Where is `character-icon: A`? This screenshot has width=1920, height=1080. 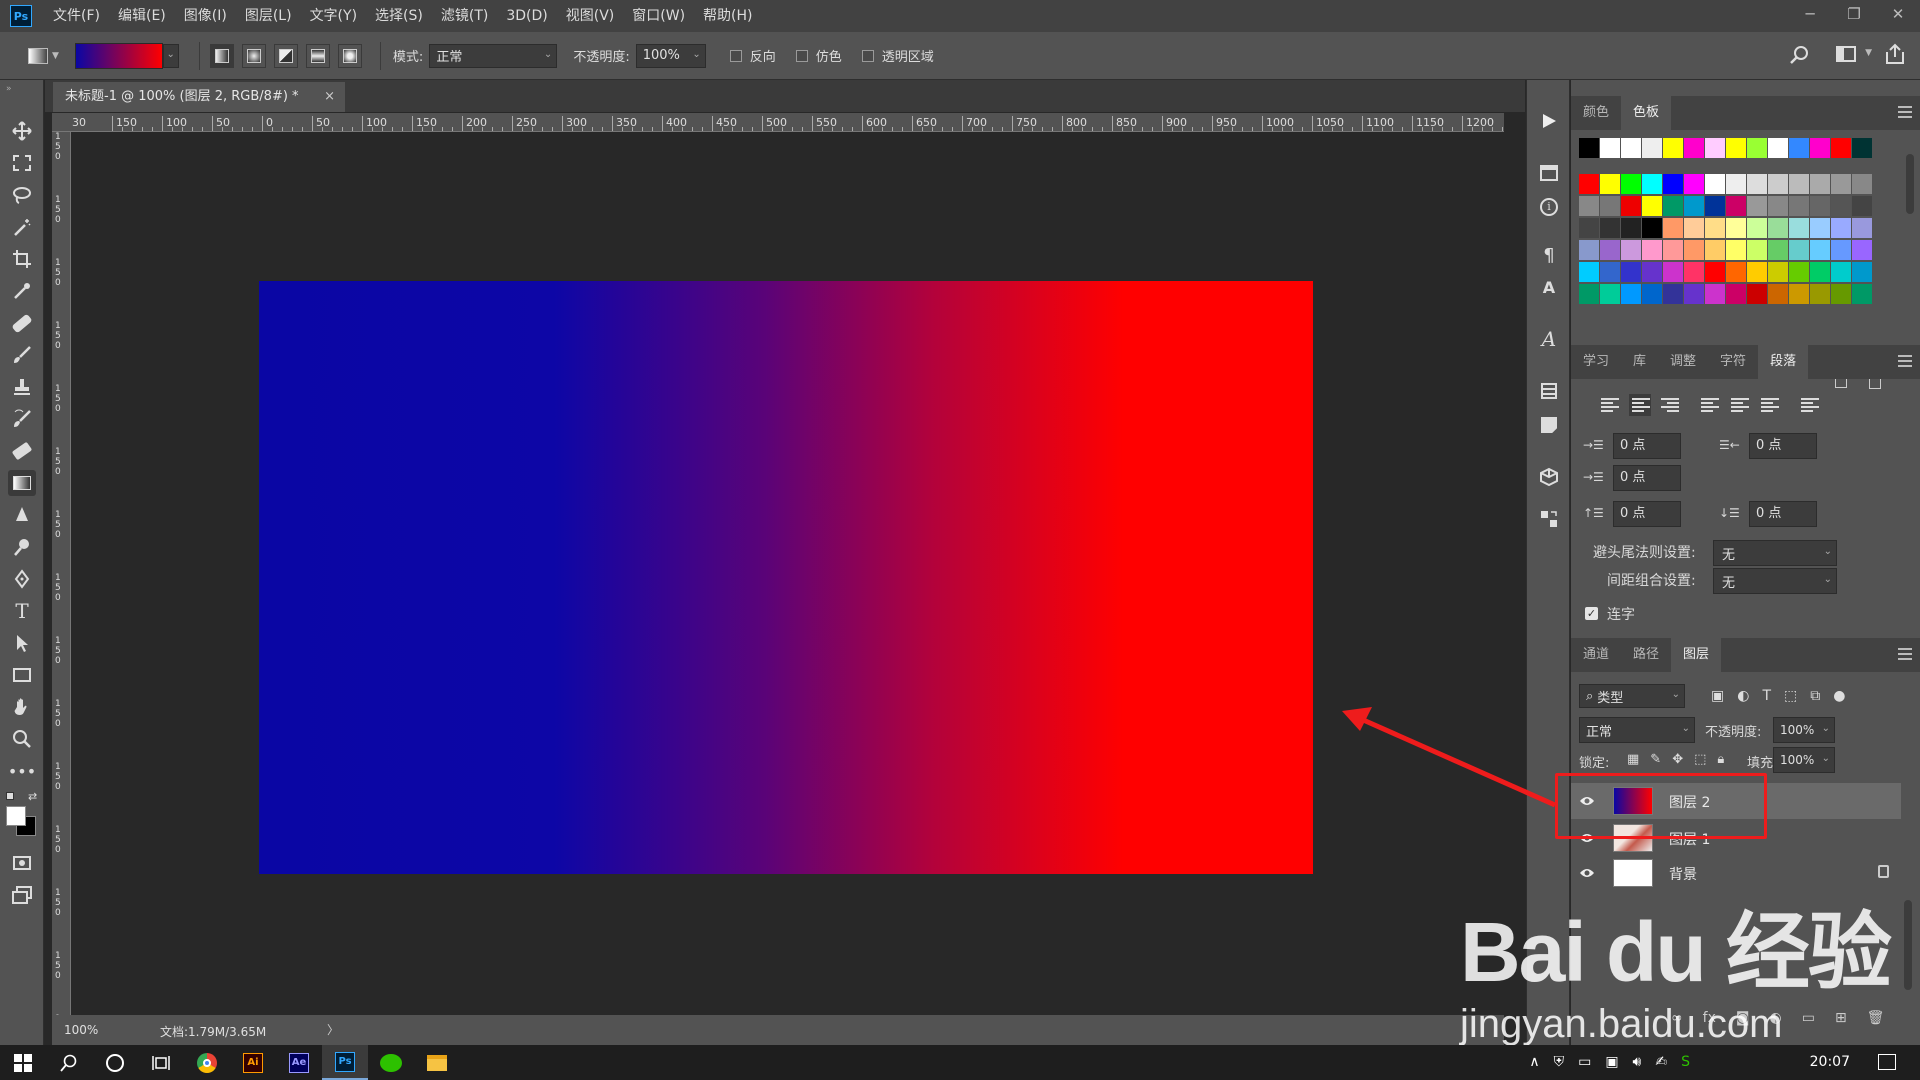 character-icon: A is located at coordinates (1549, 287).